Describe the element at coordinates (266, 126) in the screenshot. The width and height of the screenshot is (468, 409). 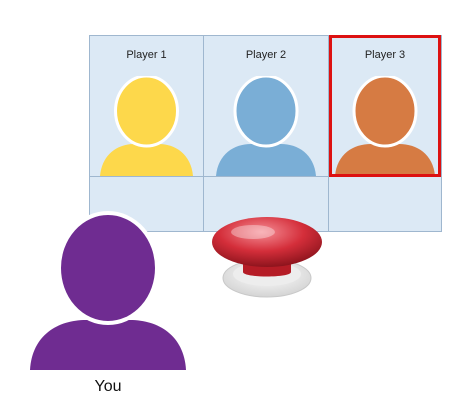
I see `player-2-avatar-icon` at that location.